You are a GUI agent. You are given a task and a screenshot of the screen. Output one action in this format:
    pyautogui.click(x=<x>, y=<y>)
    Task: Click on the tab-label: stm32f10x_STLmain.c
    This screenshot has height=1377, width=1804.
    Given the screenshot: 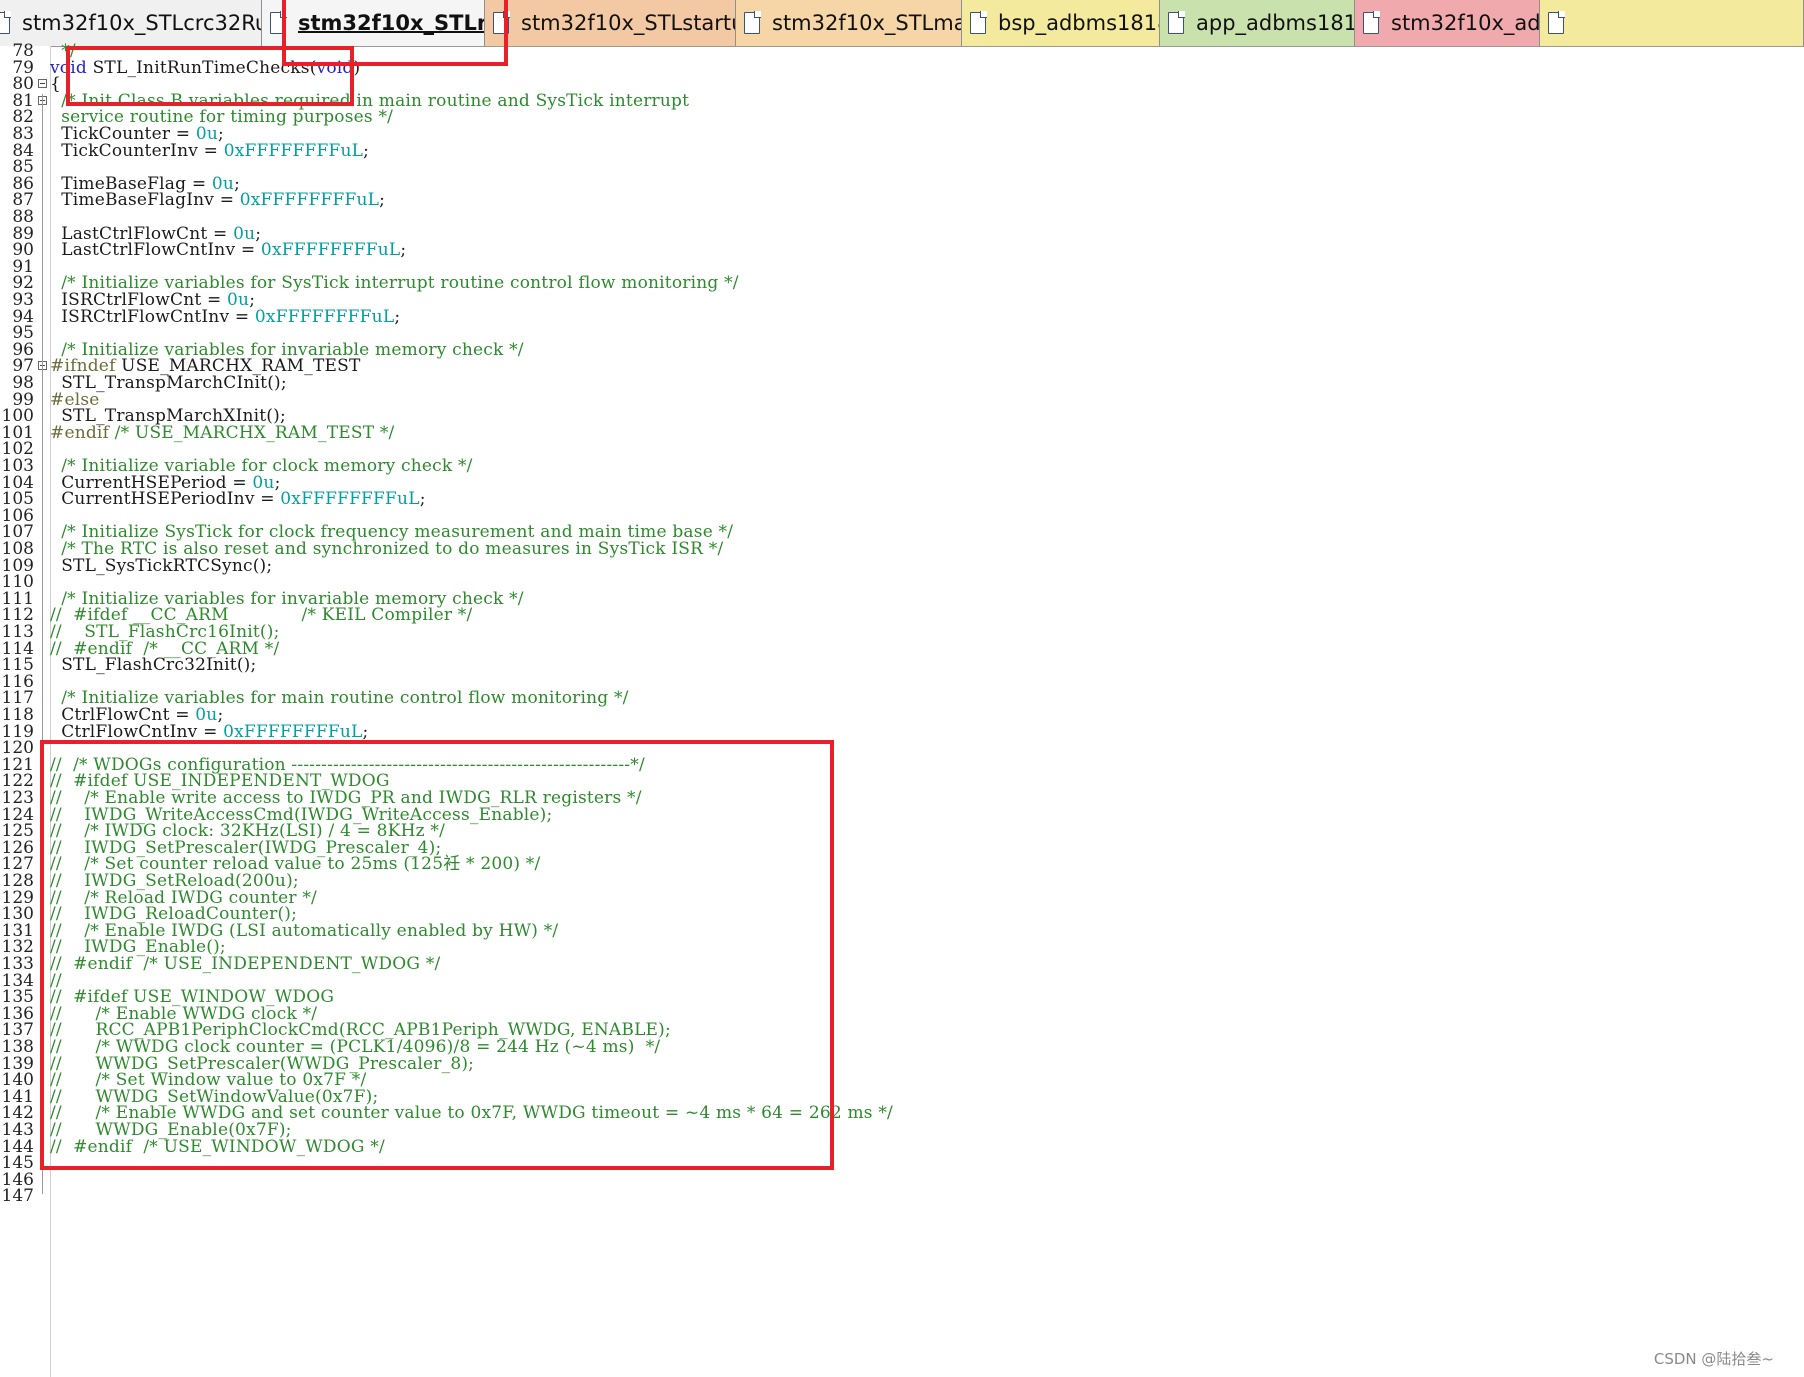 What is the action you would take?
    pyautogui.click(x=391, y=23)
    